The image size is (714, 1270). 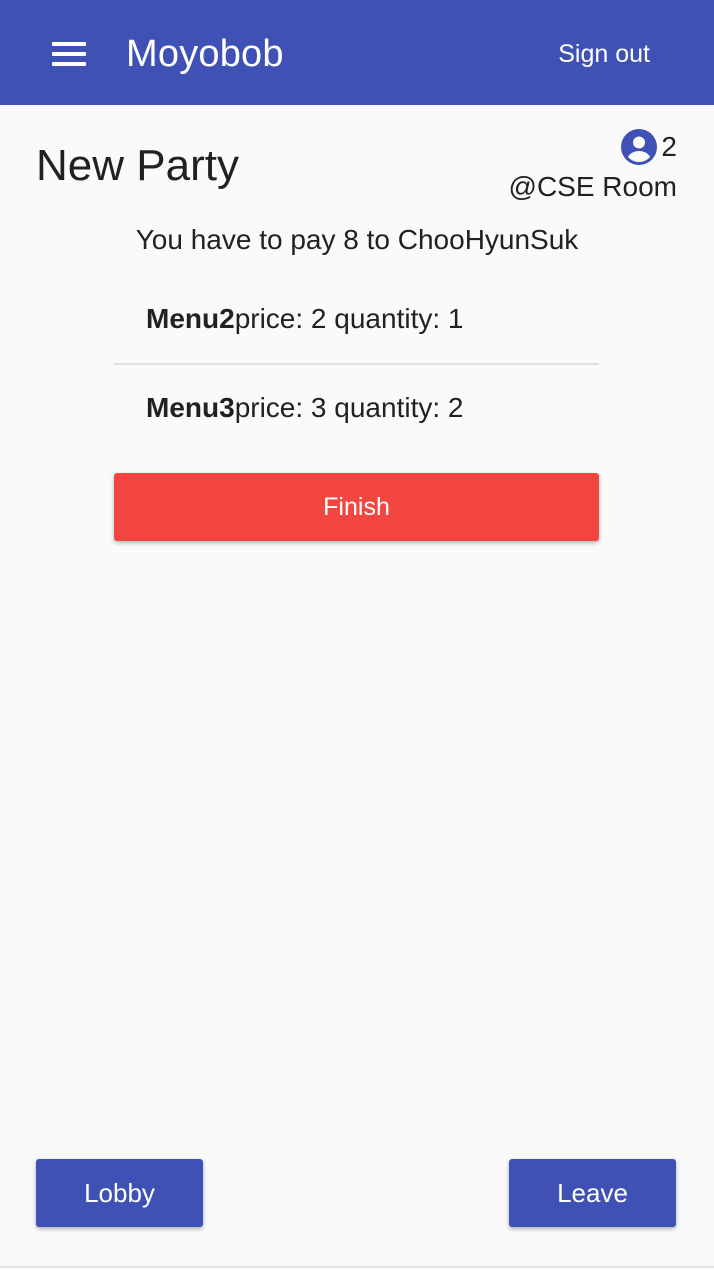 I want to click on leave-button: Leave, so click(x=592, y=1193).